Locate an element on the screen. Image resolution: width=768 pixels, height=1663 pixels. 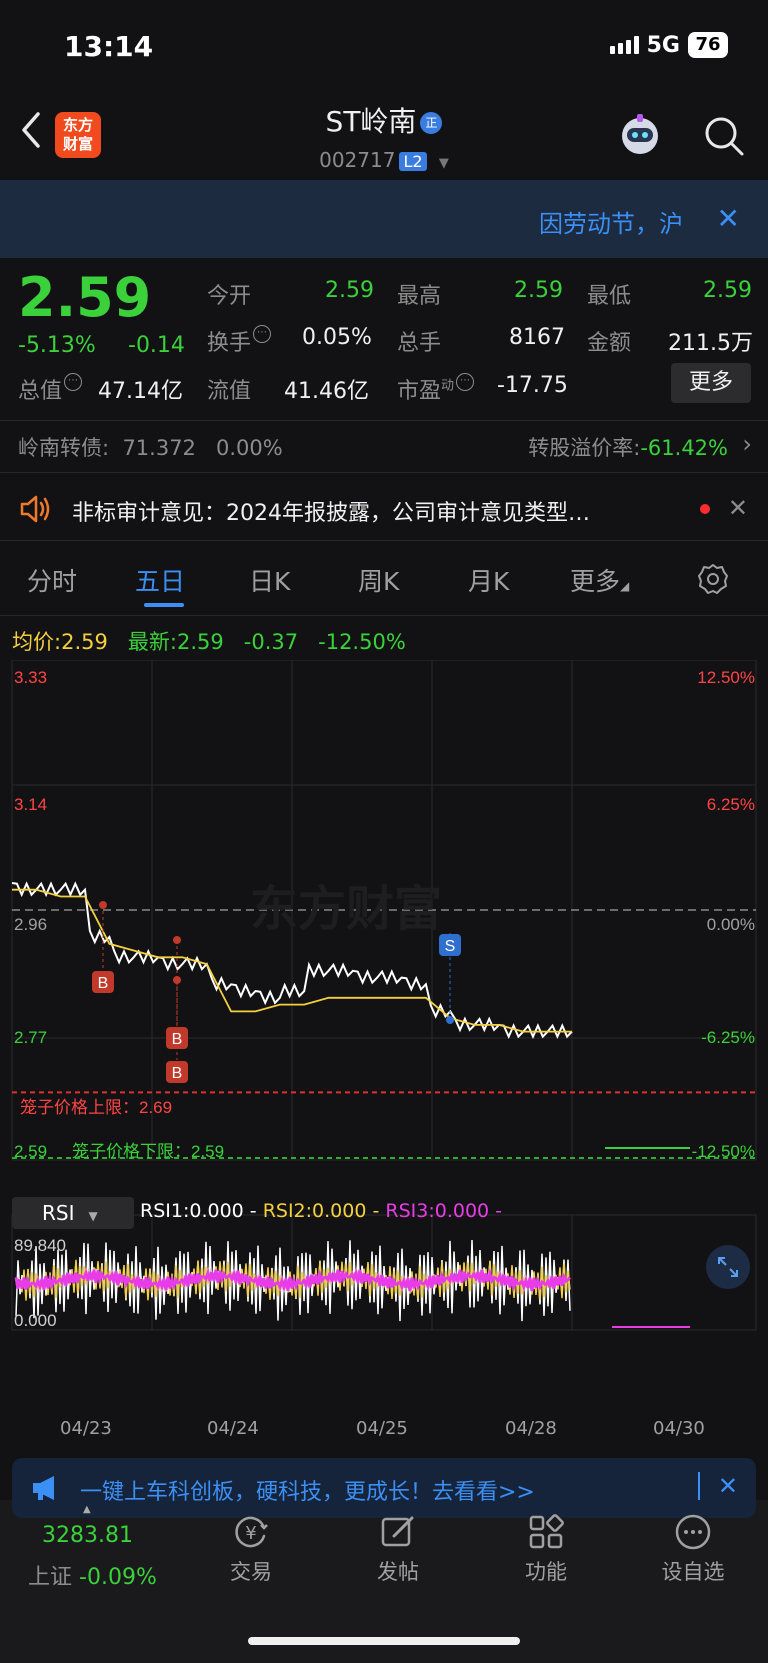
amount-value: 211.5万 is located at coordinates (710, 343).